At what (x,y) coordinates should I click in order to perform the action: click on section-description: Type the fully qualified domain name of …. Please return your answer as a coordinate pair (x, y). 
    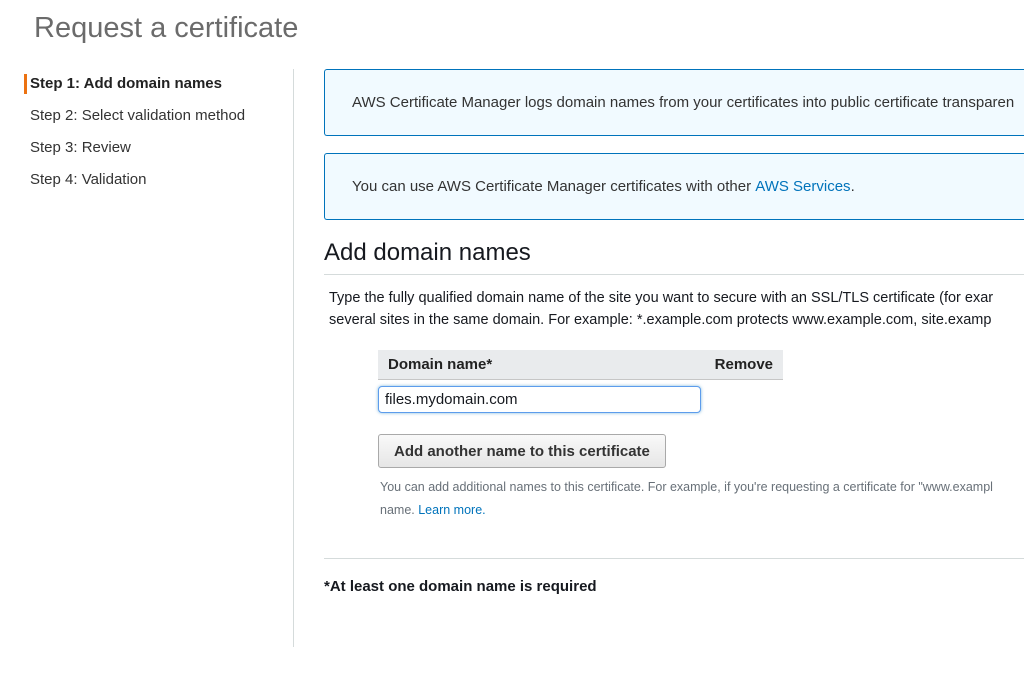
    Looking at the image, I should click on (676, 309).